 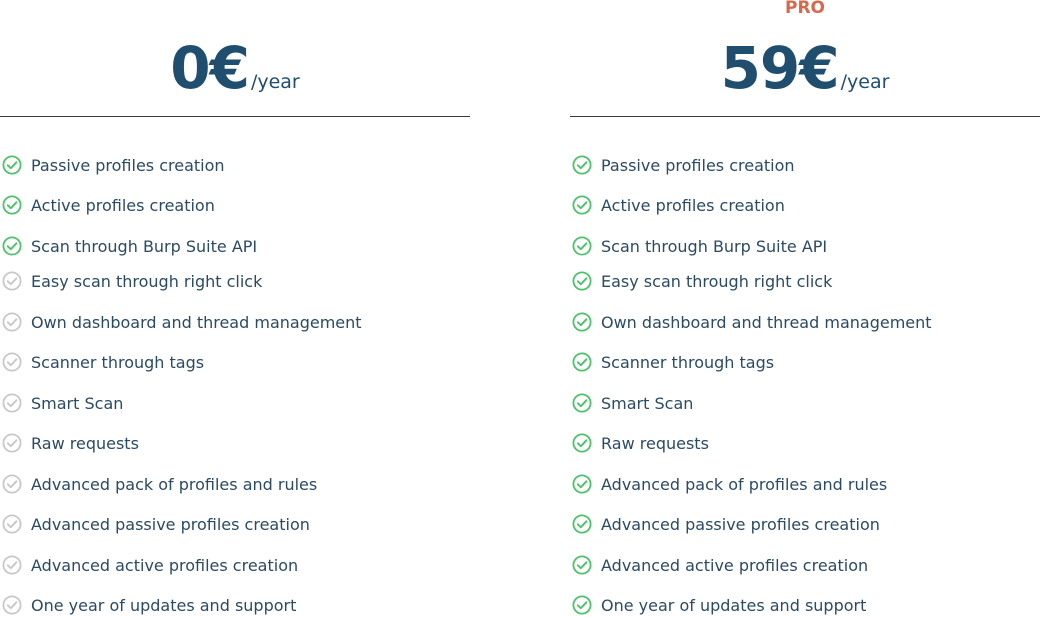 I want to click on price-amount: 0€, so click(x=210, y=68).